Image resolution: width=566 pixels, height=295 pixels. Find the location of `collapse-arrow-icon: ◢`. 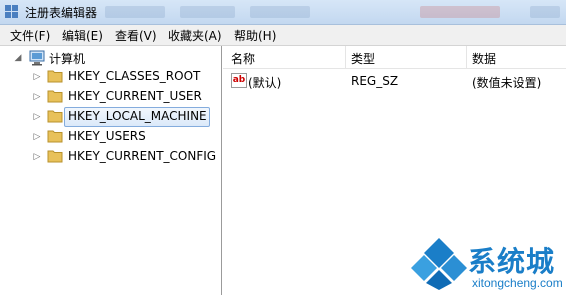

collapse-arrow-icon: ◢ is located at coordinates (18, 58).